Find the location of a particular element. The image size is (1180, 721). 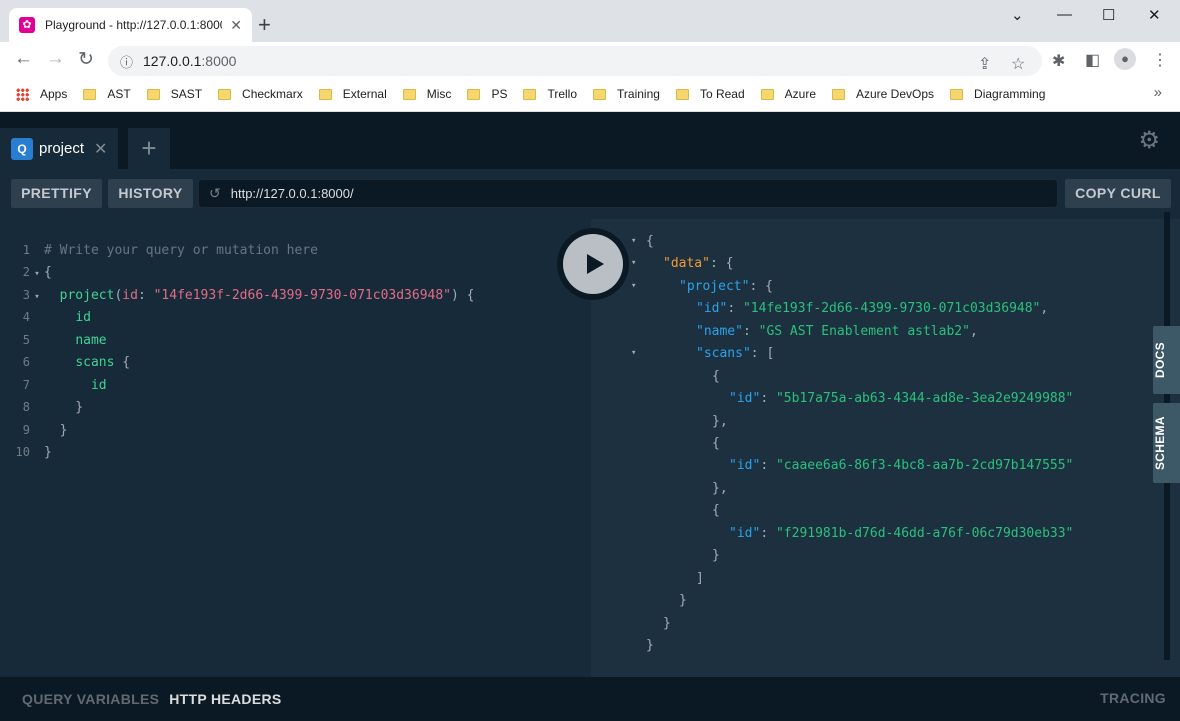

maximize-icon: ☐ is located at coordinates (1108, 15).